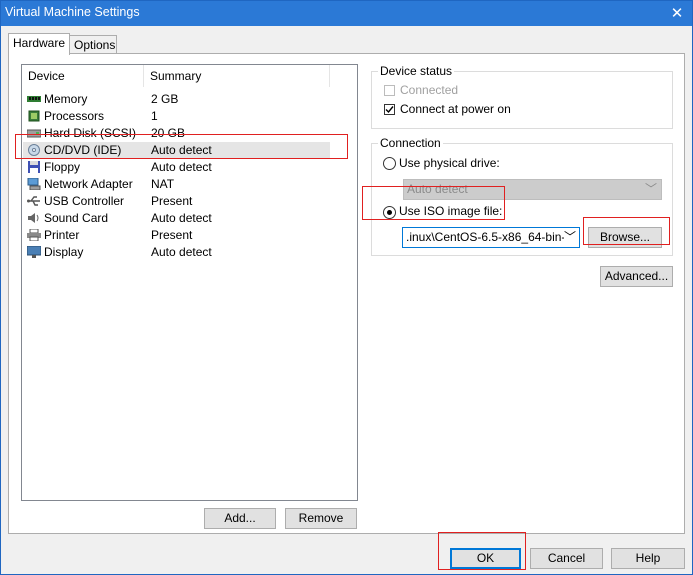  I want to click on device-row-memory: Memory 2 GB, so click(176, 99).